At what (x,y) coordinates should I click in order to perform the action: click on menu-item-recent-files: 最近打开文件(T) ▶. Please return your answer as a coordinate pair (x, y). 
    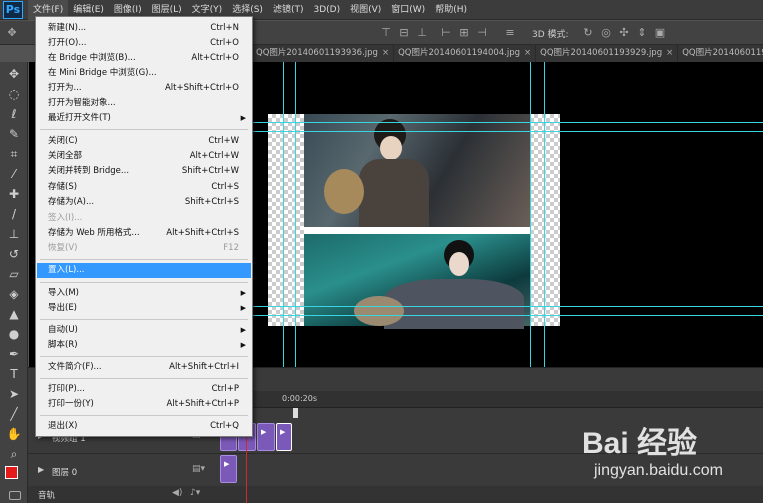
    Looking at the image, I should click on (144, 118).